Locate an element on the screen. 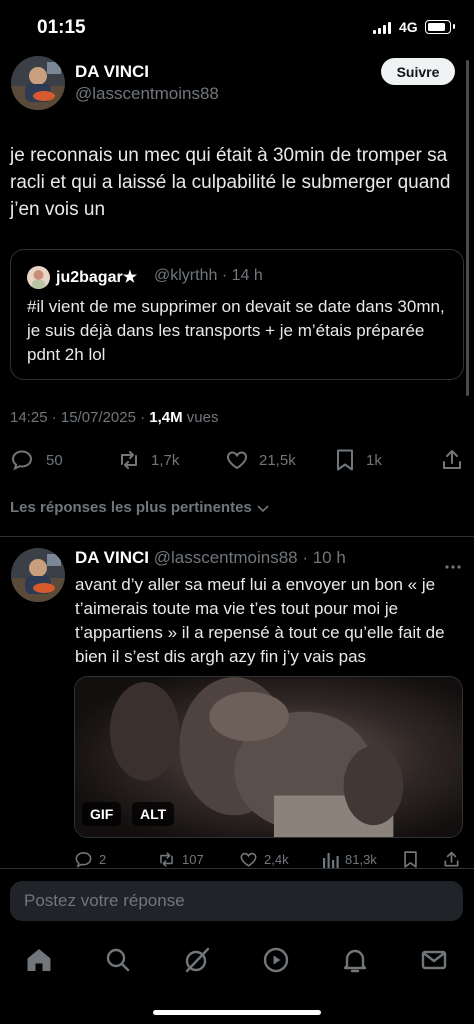 Image resolution: width=474 pixels, height=1024 pixels. reply-repost-action: 107 is located at coordinates (180, 859).